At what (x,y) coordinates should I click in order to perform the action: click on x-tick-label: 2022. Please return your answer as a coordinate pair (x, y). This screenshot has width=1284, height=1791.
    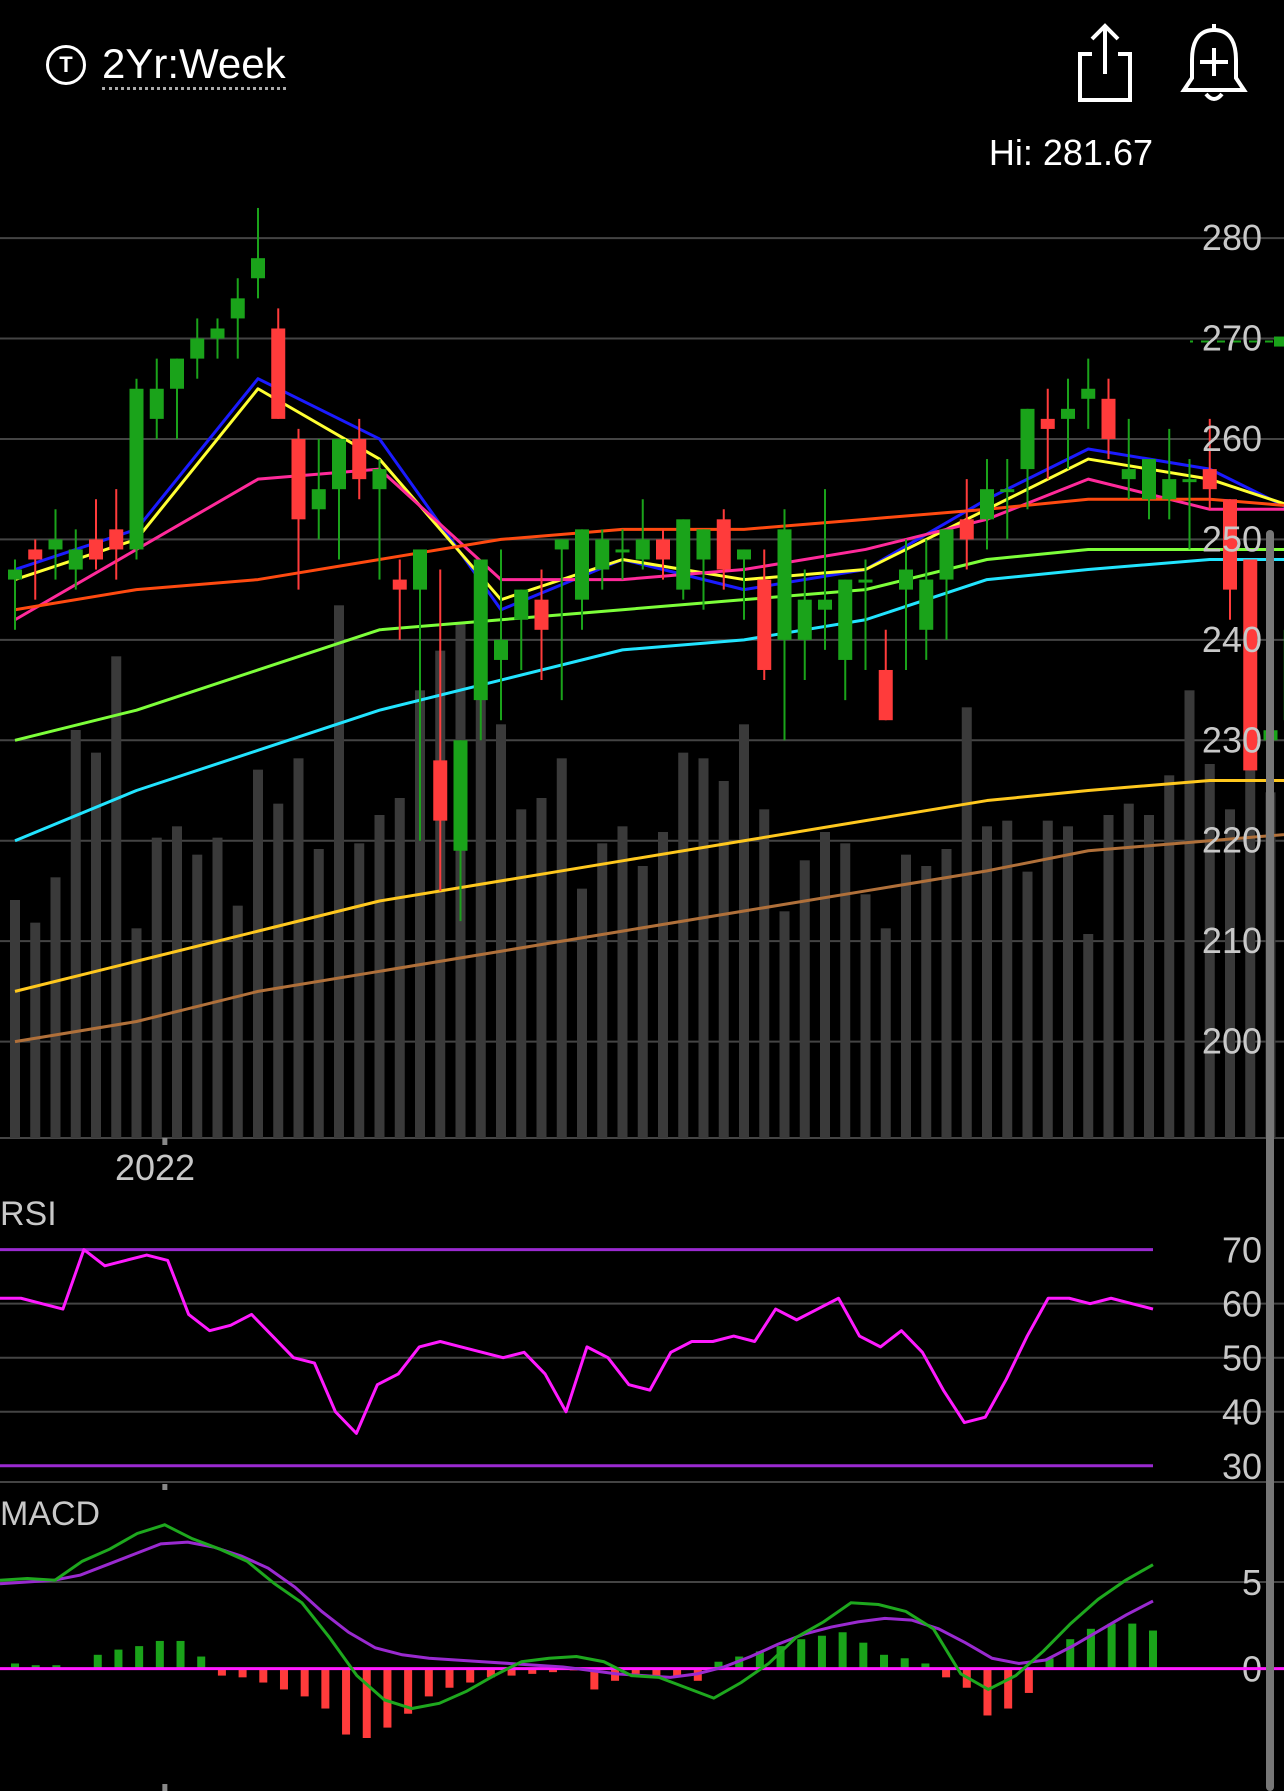
    Looking at the image, I should click on (155, 1167).